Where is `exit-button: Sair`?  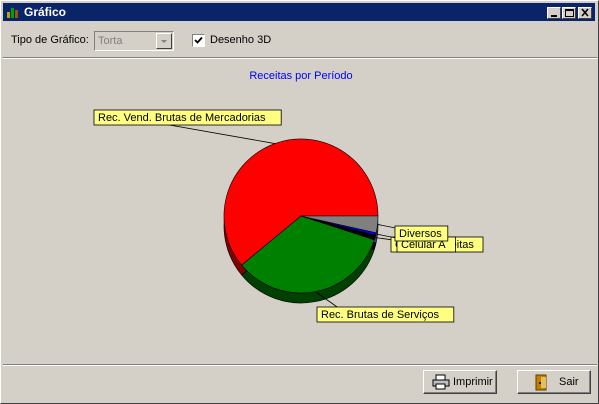
exit-button: Sair is located at coordinates (554, 382).